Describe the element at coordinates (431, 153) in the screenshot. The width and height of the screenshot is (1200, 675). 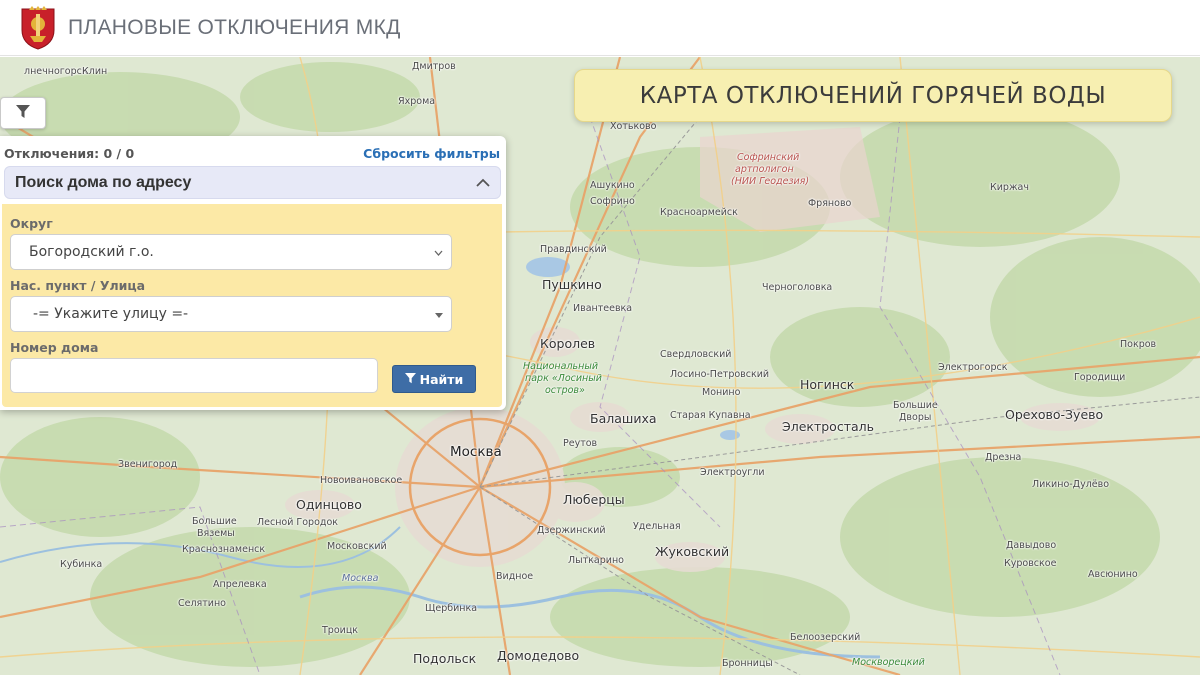
I see `reset-filters-link: Сбросить фильтры` at that location.